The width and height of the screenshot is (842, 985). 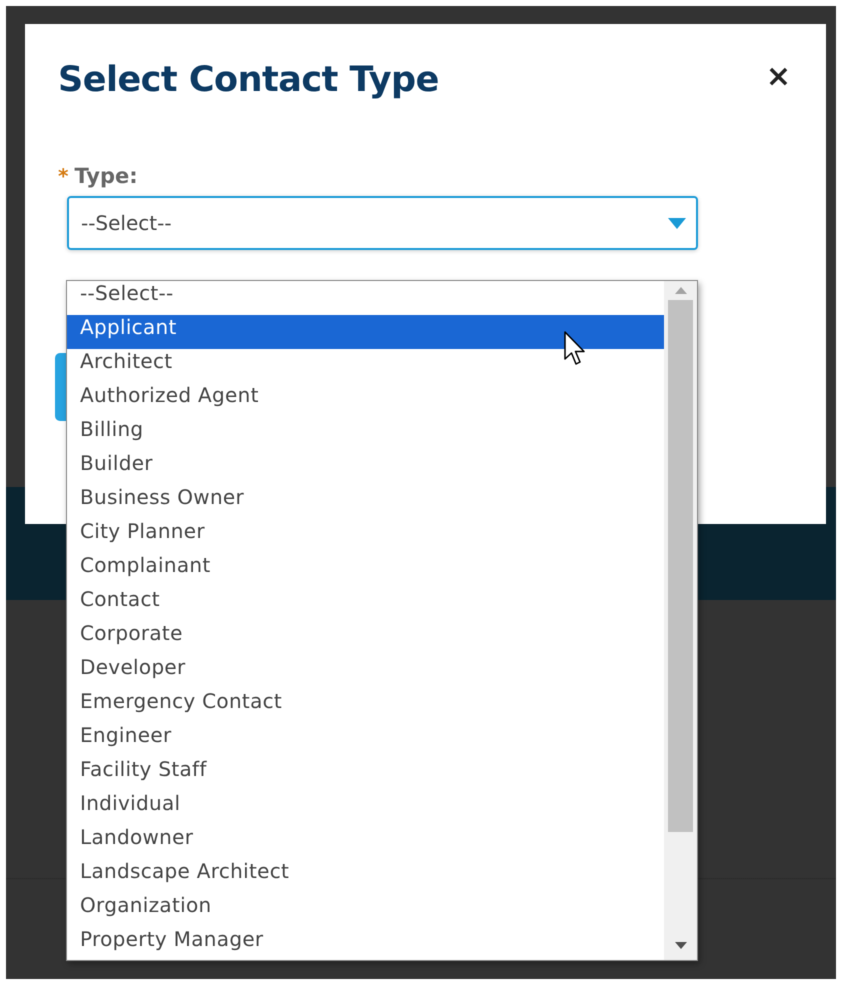 What do you see at coordinates (365, 298) in the screenshot?
I see `dropdown-option: --Select--` at bounding box center [365, 298].